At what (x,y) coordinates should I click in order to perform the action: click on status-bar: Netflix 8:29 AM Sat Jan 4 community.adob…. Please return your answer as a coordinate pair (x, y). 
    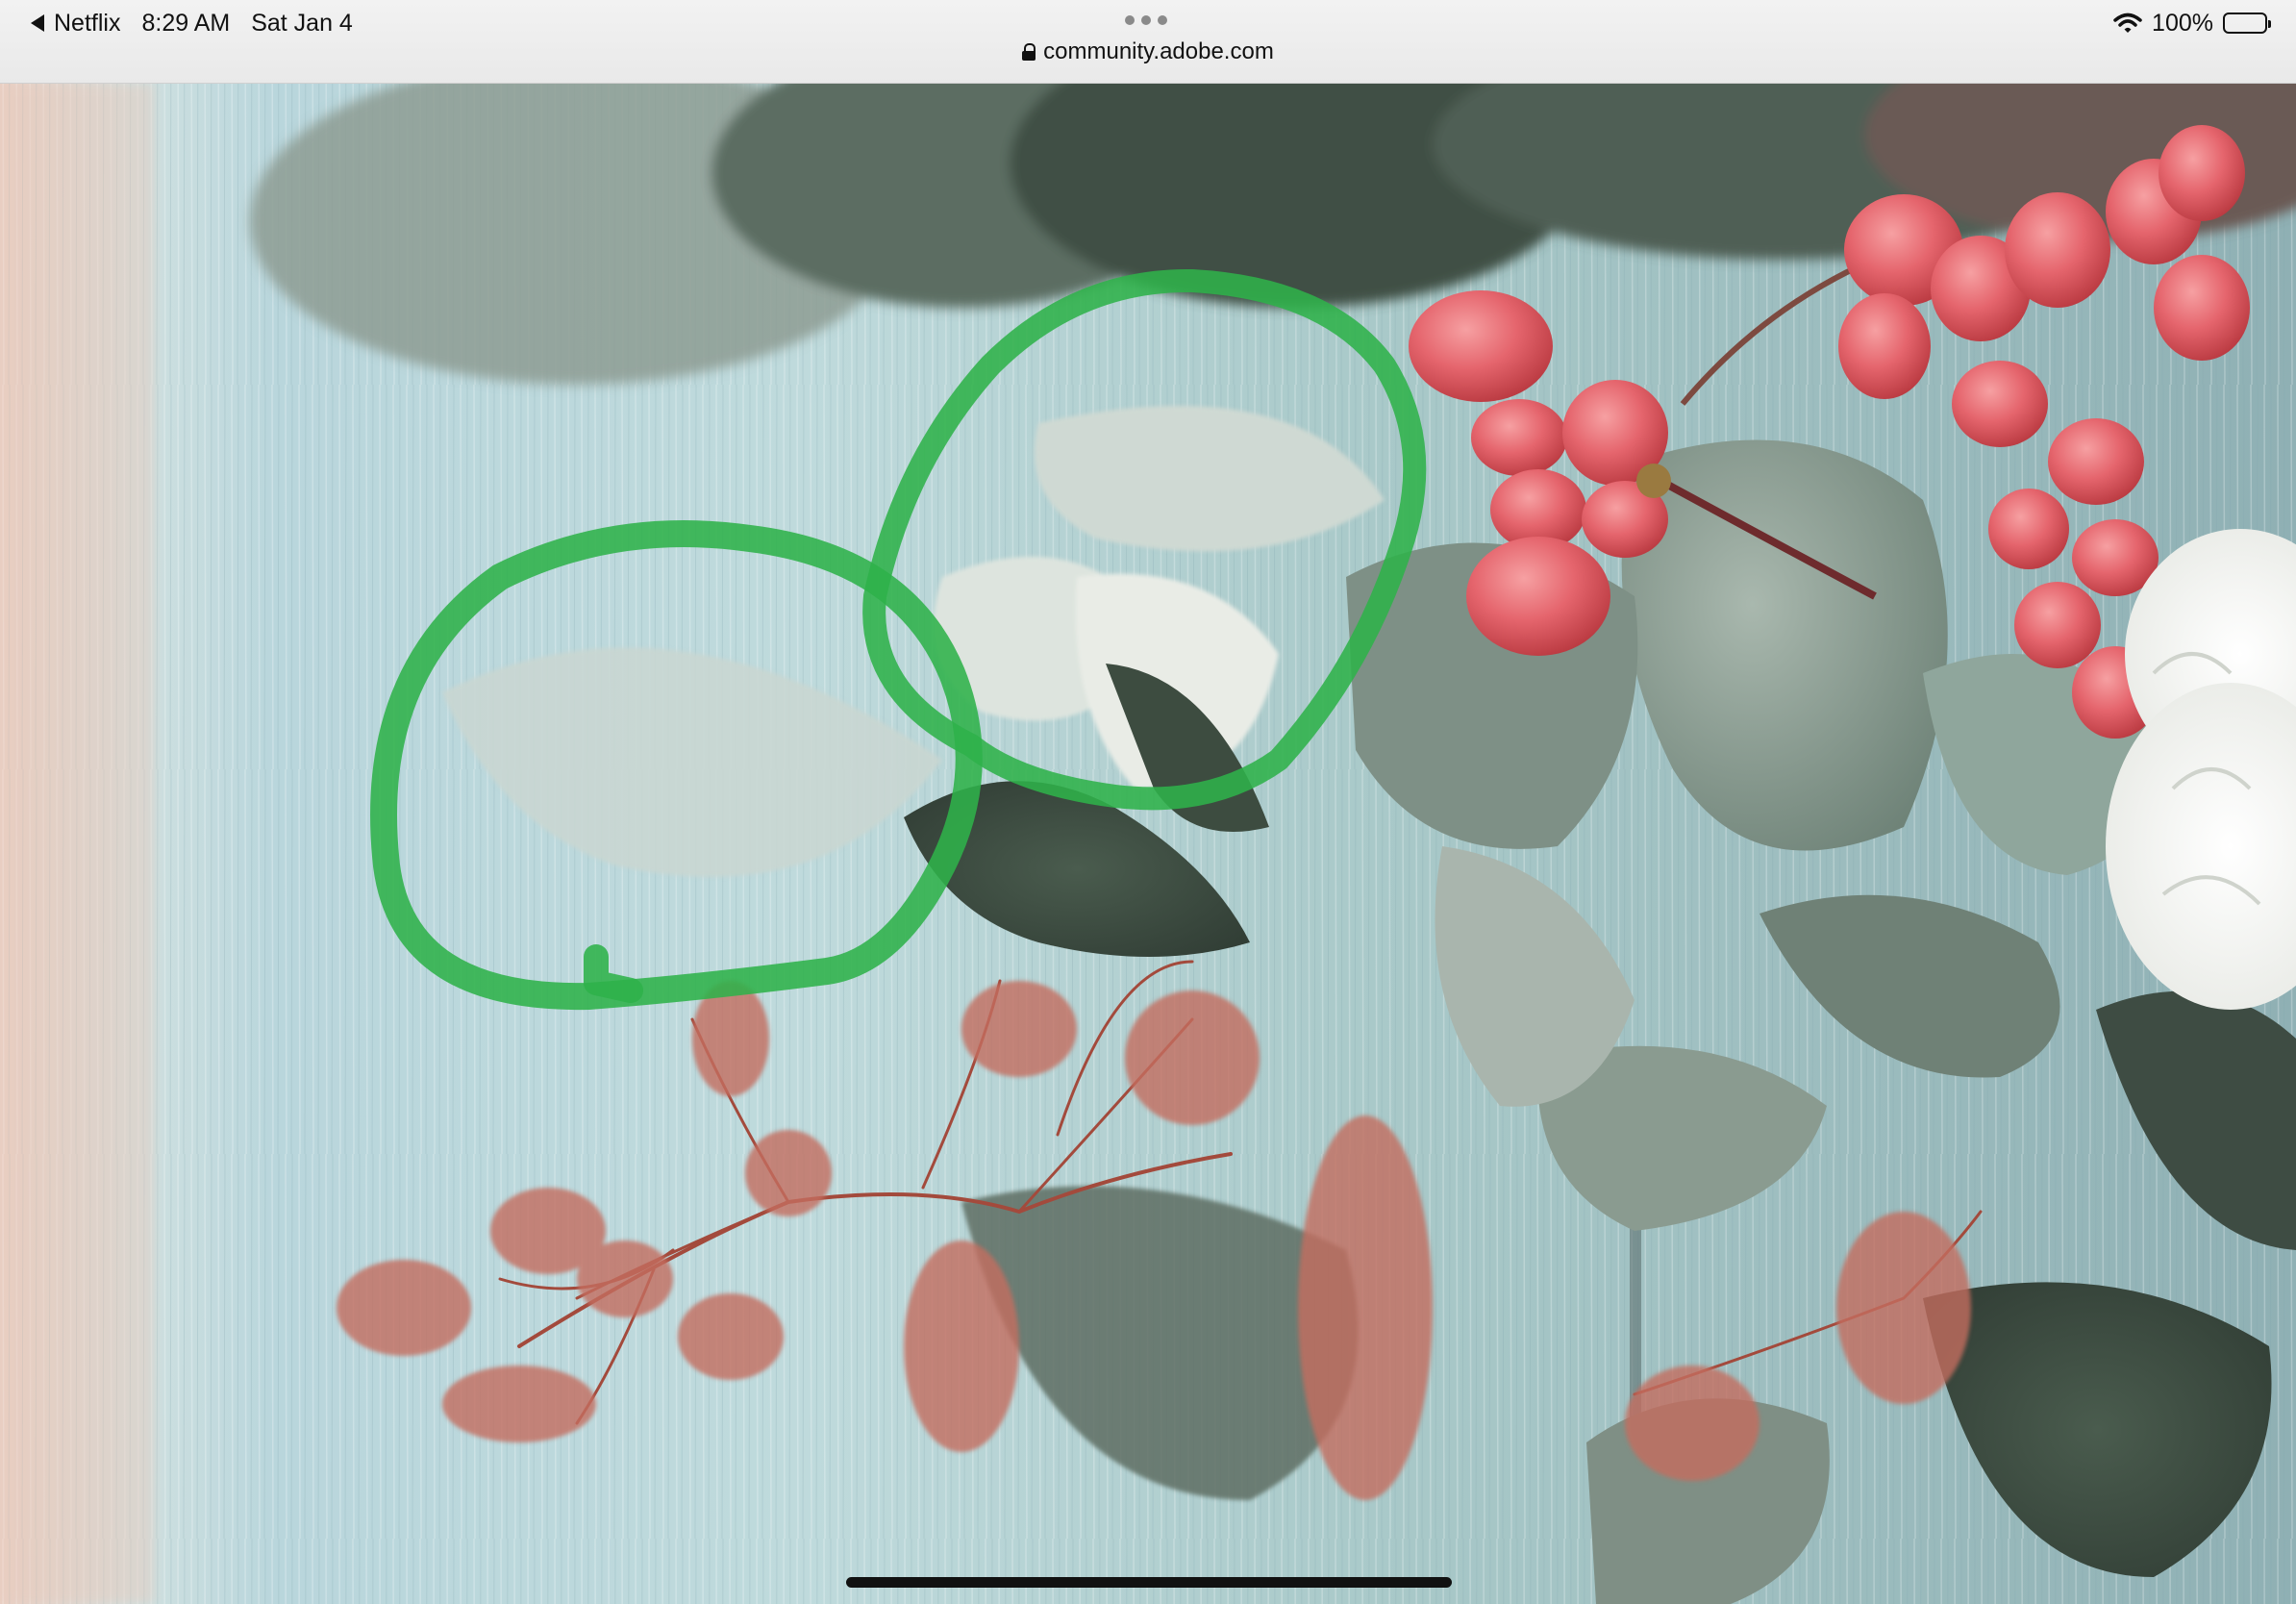
    Looking at the image, I should click on (1148, 42).